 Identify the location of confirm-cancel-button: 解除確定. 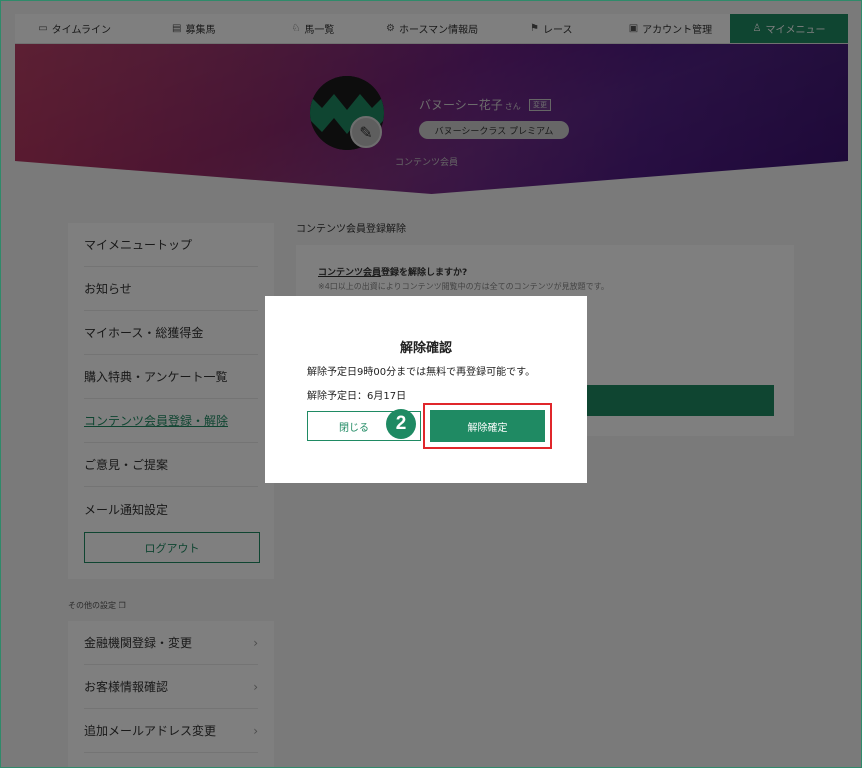
(487, 426).